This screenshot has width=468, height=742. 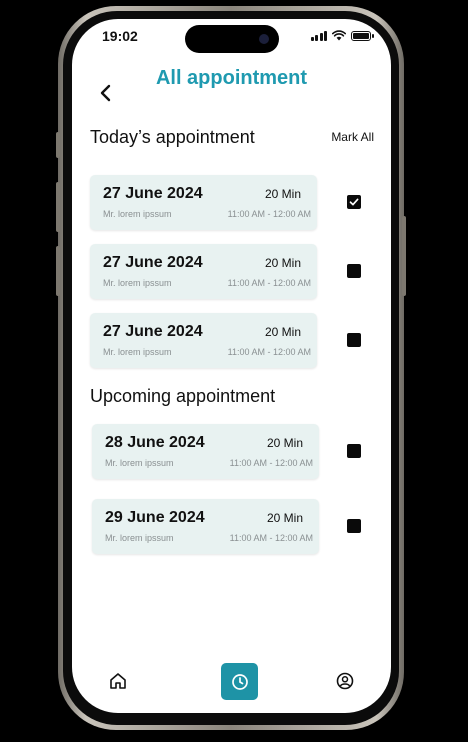 I want to click on appointment-date: 28 June 2024, so click(x=155, y=442).